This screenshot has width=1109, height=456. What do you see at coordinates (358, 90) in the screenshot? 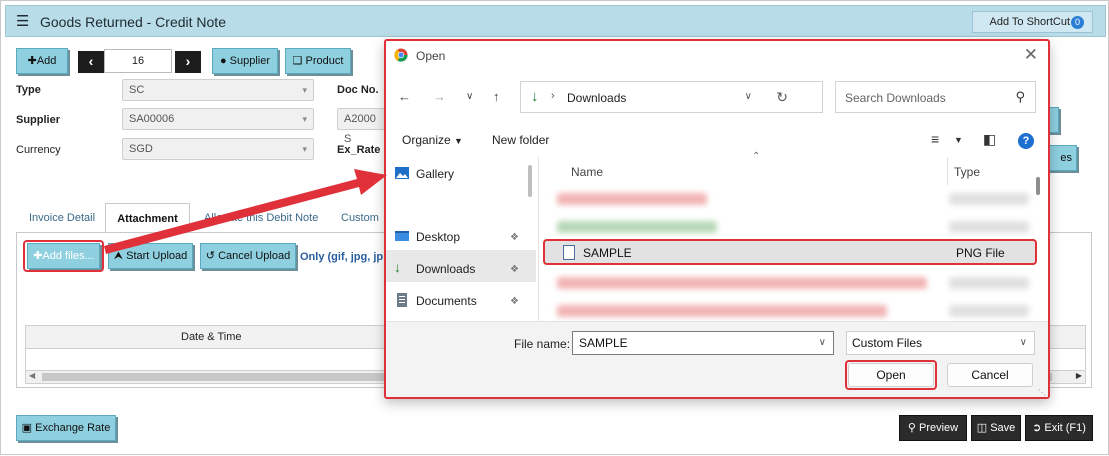
I see `doc-no-label: Doc No.` at bounding box center [358, 90].